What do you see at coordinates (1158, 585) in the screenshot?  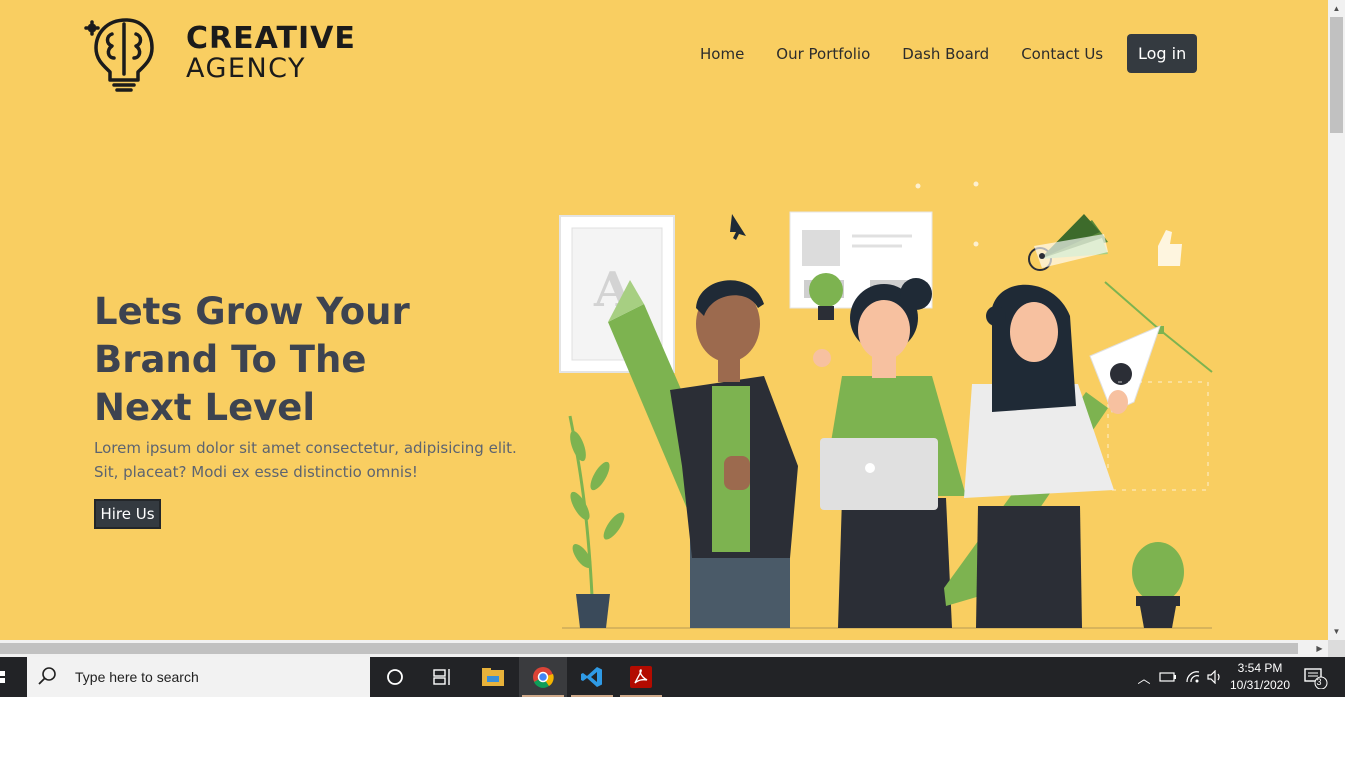 I see `cactus-image` at bounding box center [1158, 585].